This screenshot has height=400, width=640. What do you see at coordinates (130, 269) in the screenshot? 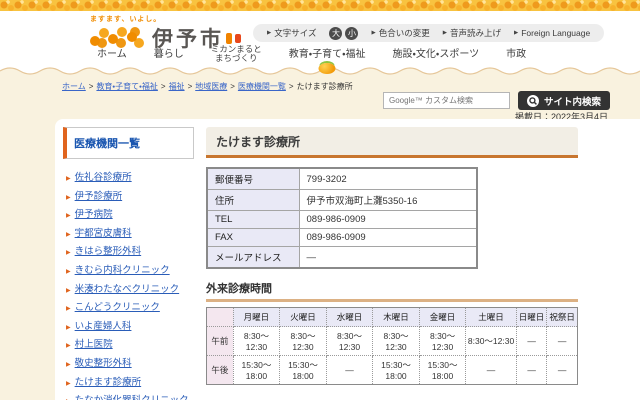
I see `sidebar-item-kimura: きむら内科クリニック` at bounding box center [130, 269].